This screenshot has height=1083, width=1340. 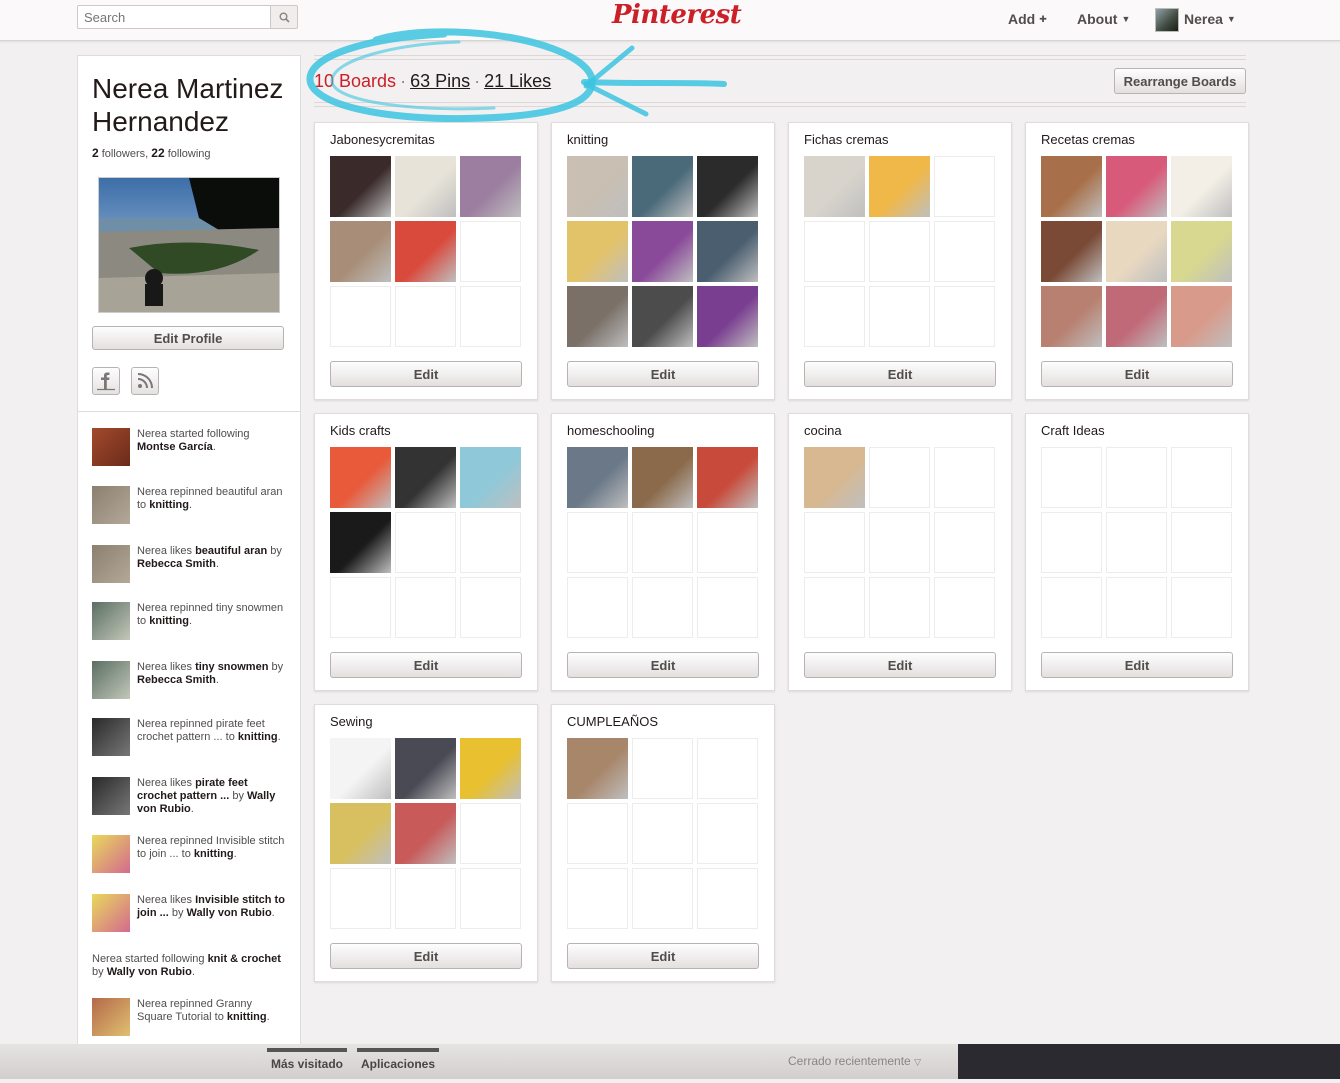 I want to click on edit-profile-button: Edit Profile, so click(x=188, y=338).